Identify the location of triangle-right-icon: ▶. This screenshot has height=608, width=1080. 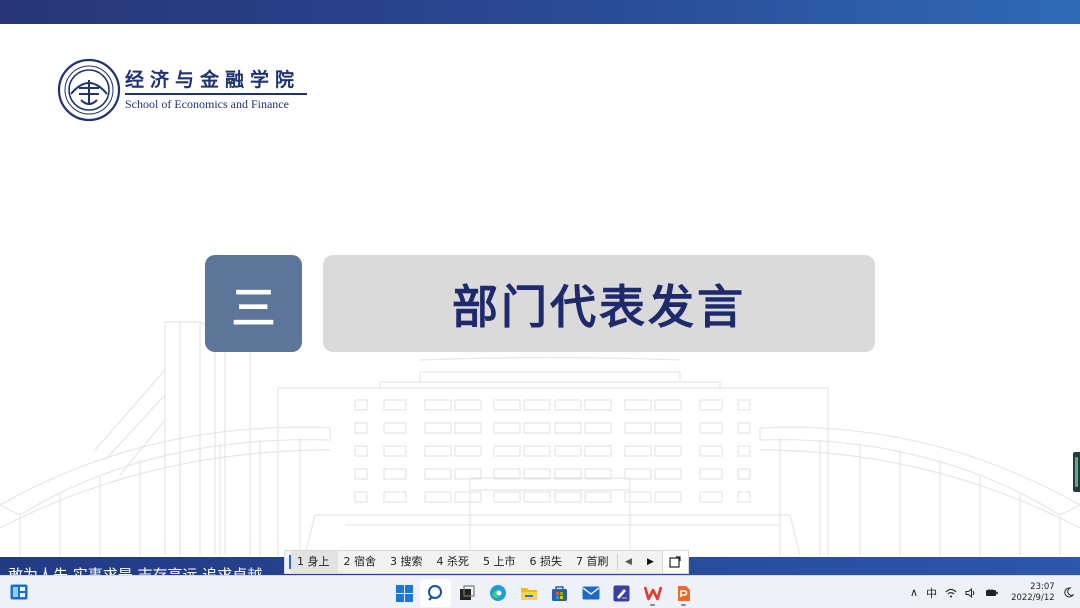
(651, 562).